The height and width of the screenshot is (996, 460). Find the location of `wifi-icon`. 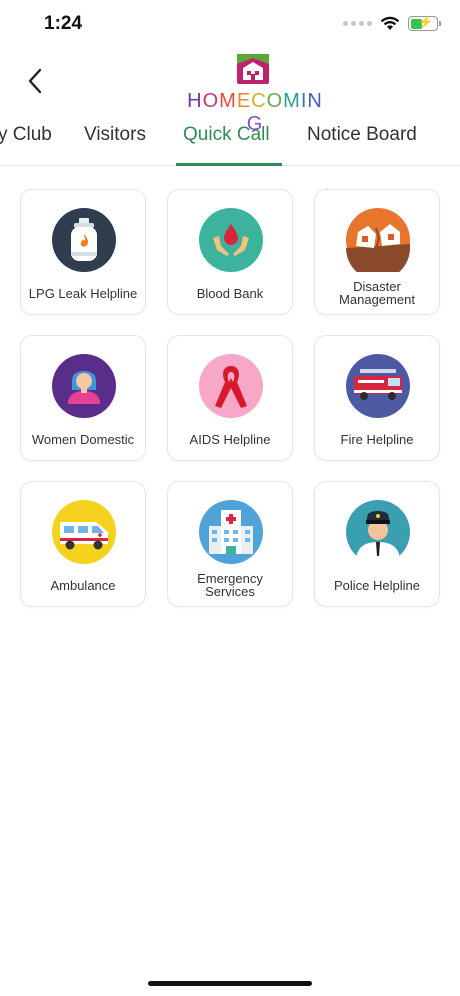

wifi-icon is located at coordinates (390, 23).